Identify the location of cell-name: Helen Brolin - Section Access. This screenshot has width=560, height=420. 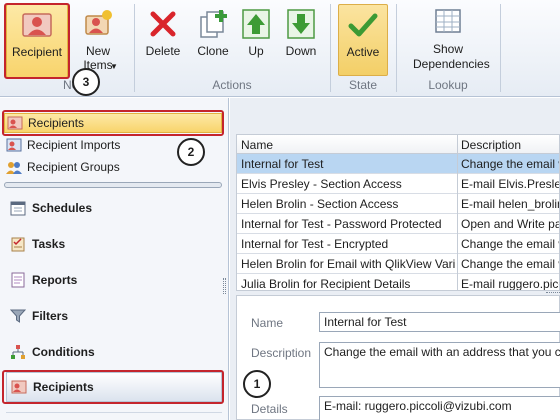
(320, 204).